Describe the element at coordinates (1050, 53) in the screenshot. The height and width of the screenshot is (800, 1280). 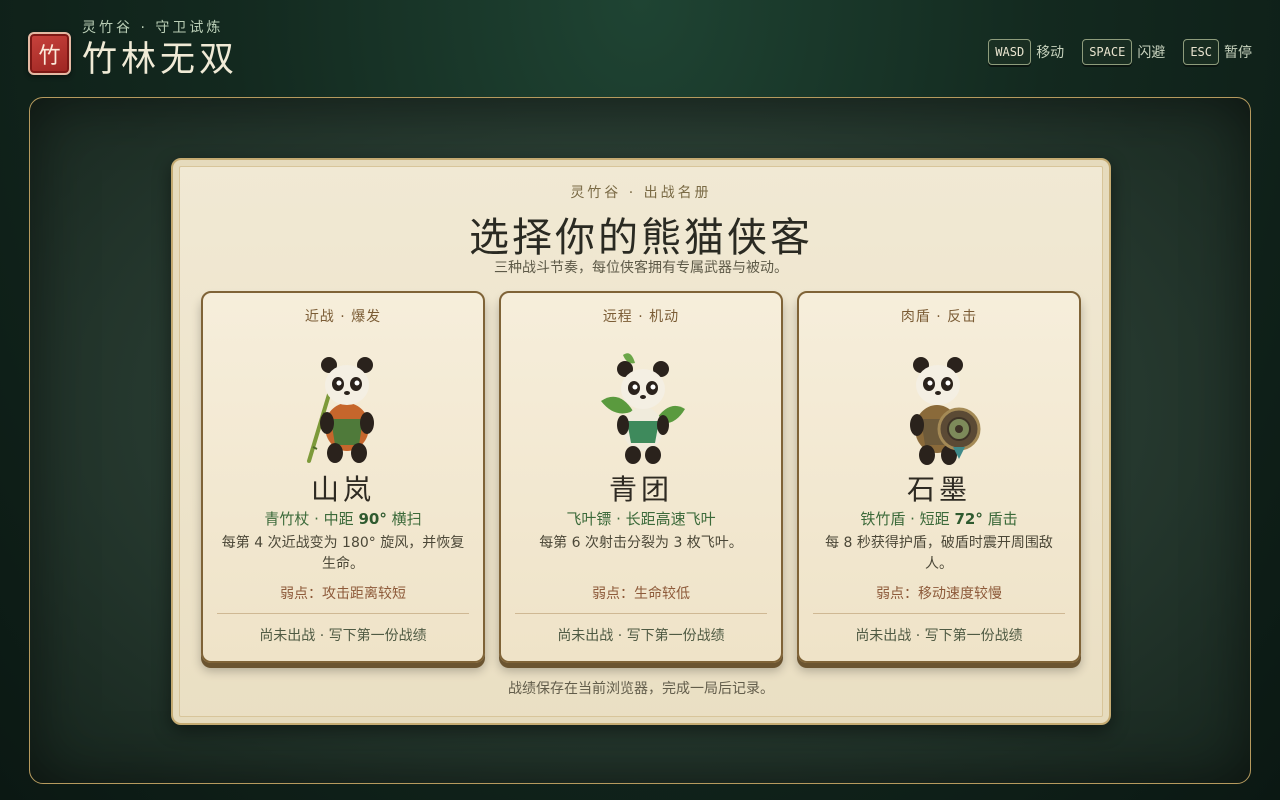
I see `control-label-move: 移动` at that location.